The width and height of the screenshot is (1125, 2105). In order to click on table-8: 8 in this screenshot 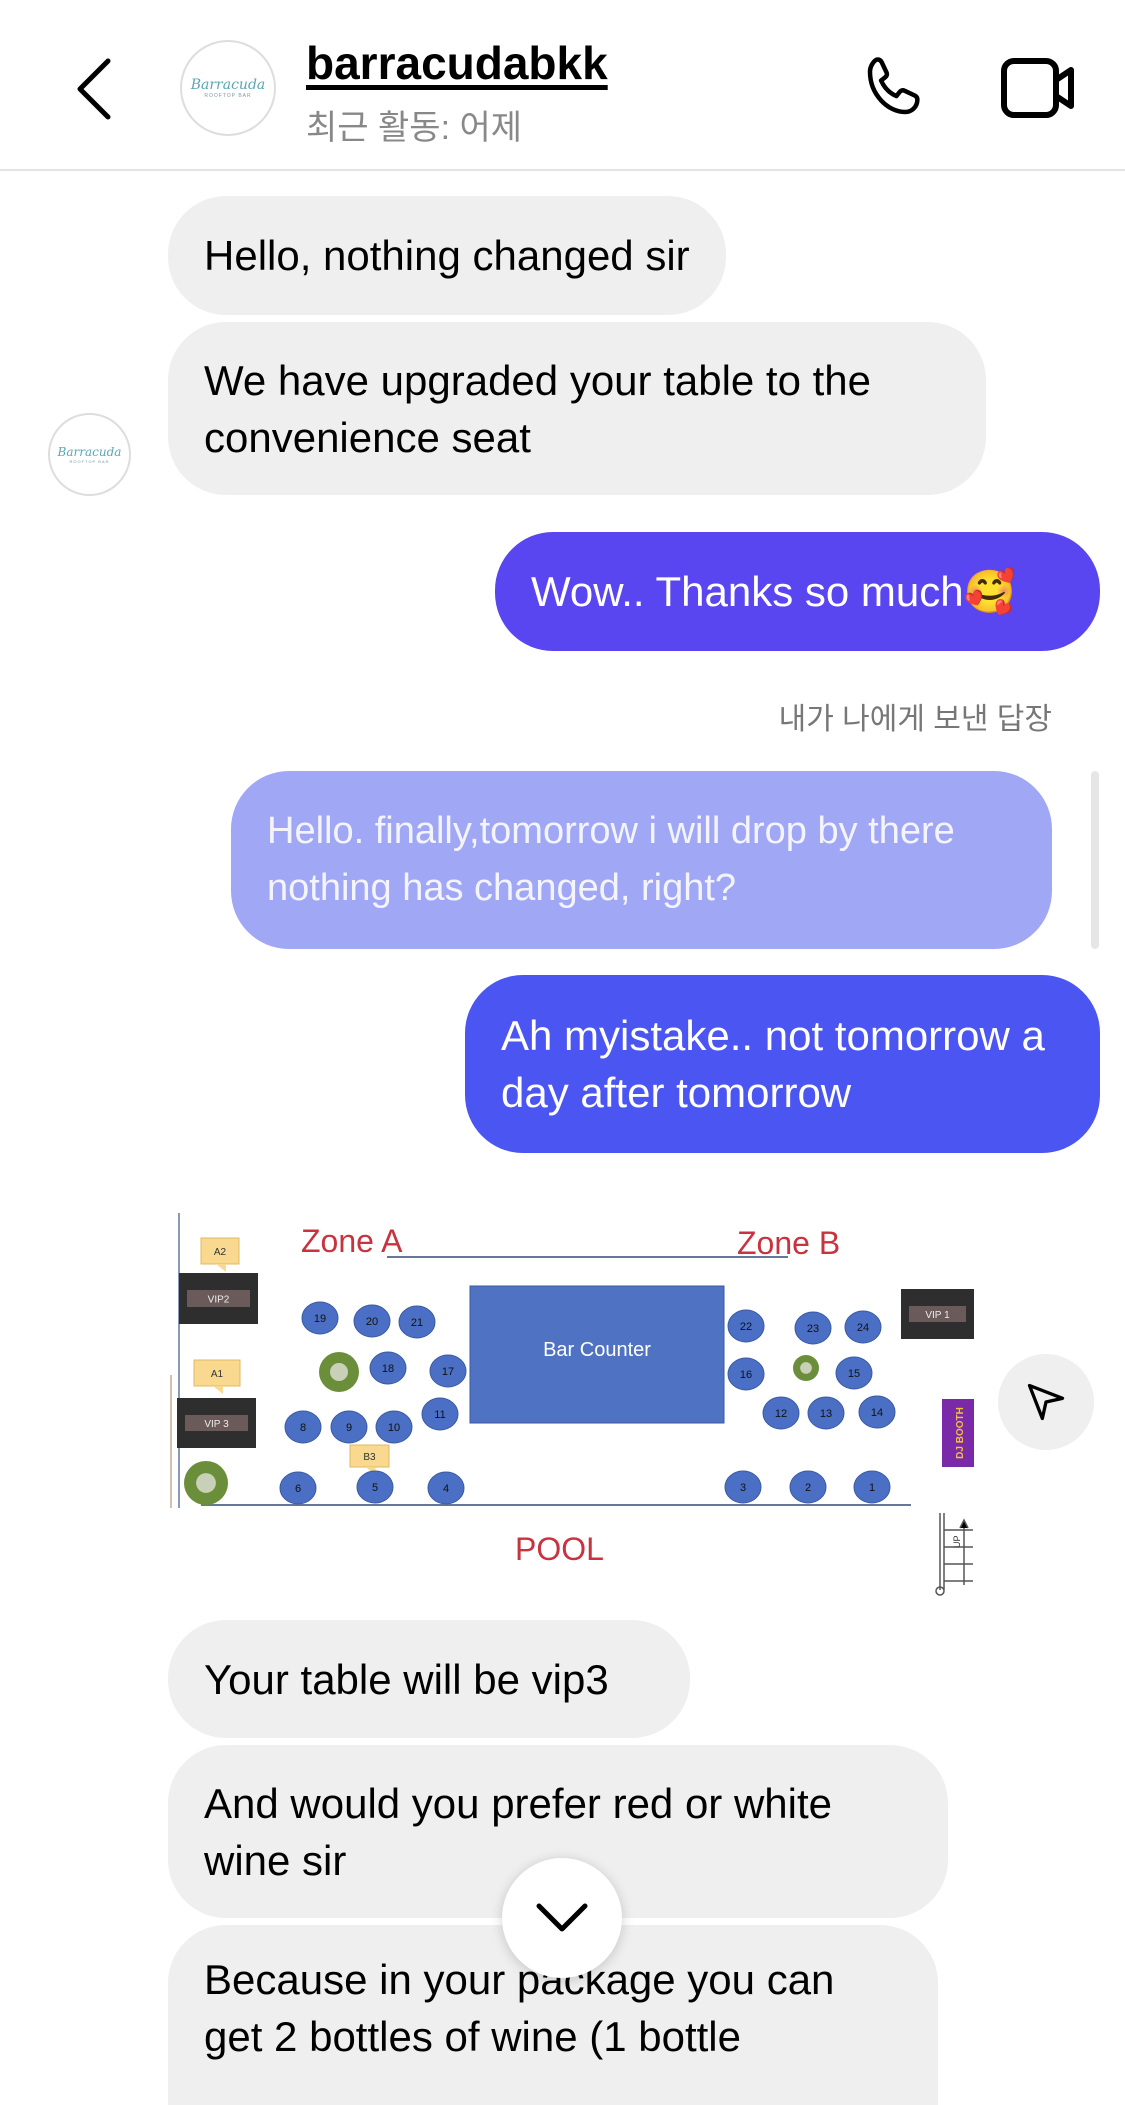, I will do `click(303, 1427)`.